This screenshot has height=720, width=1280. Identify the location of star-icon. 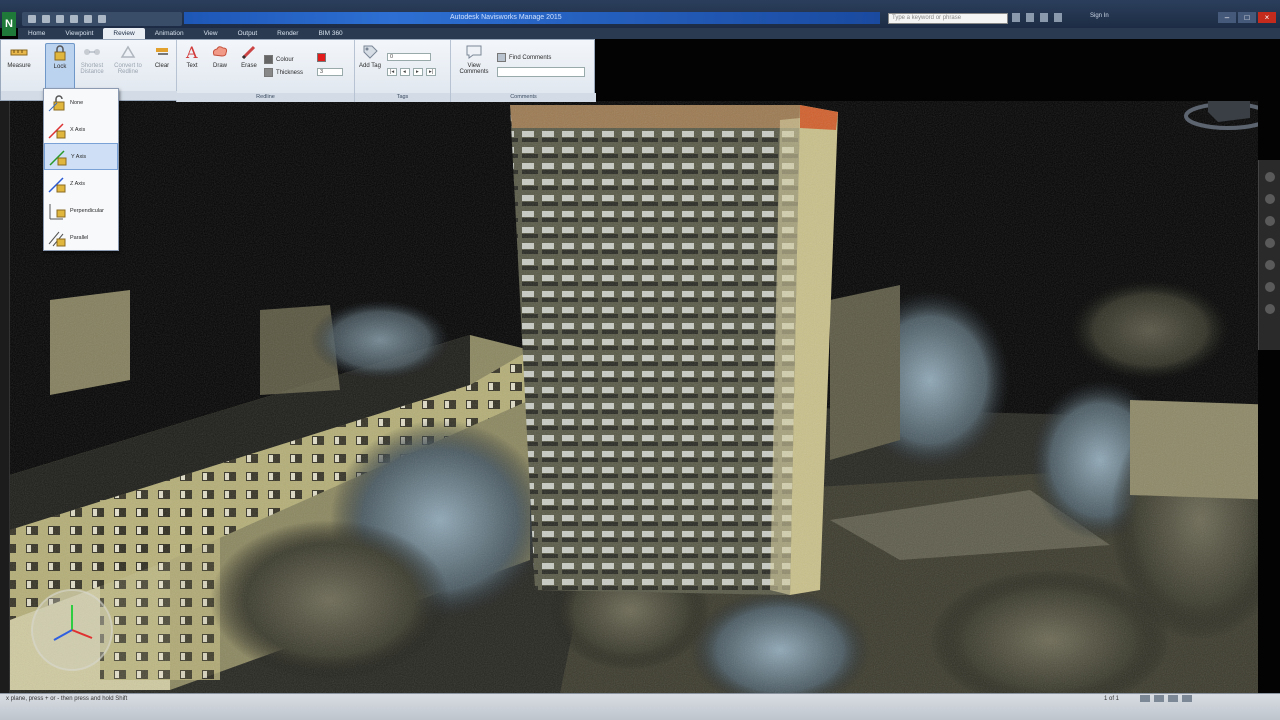
(1044, 17).